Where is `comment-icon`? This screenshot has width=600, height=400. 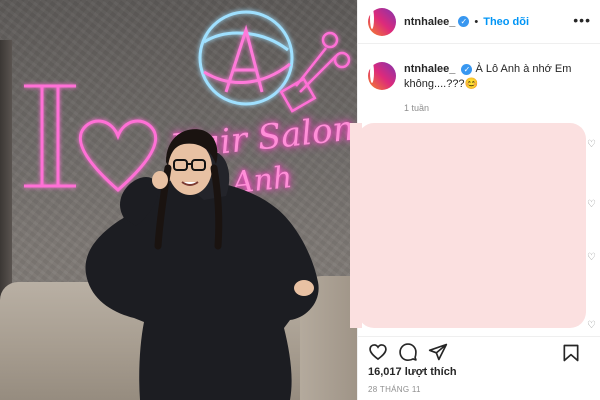 comment-icon is located at coordinates (408, 352).